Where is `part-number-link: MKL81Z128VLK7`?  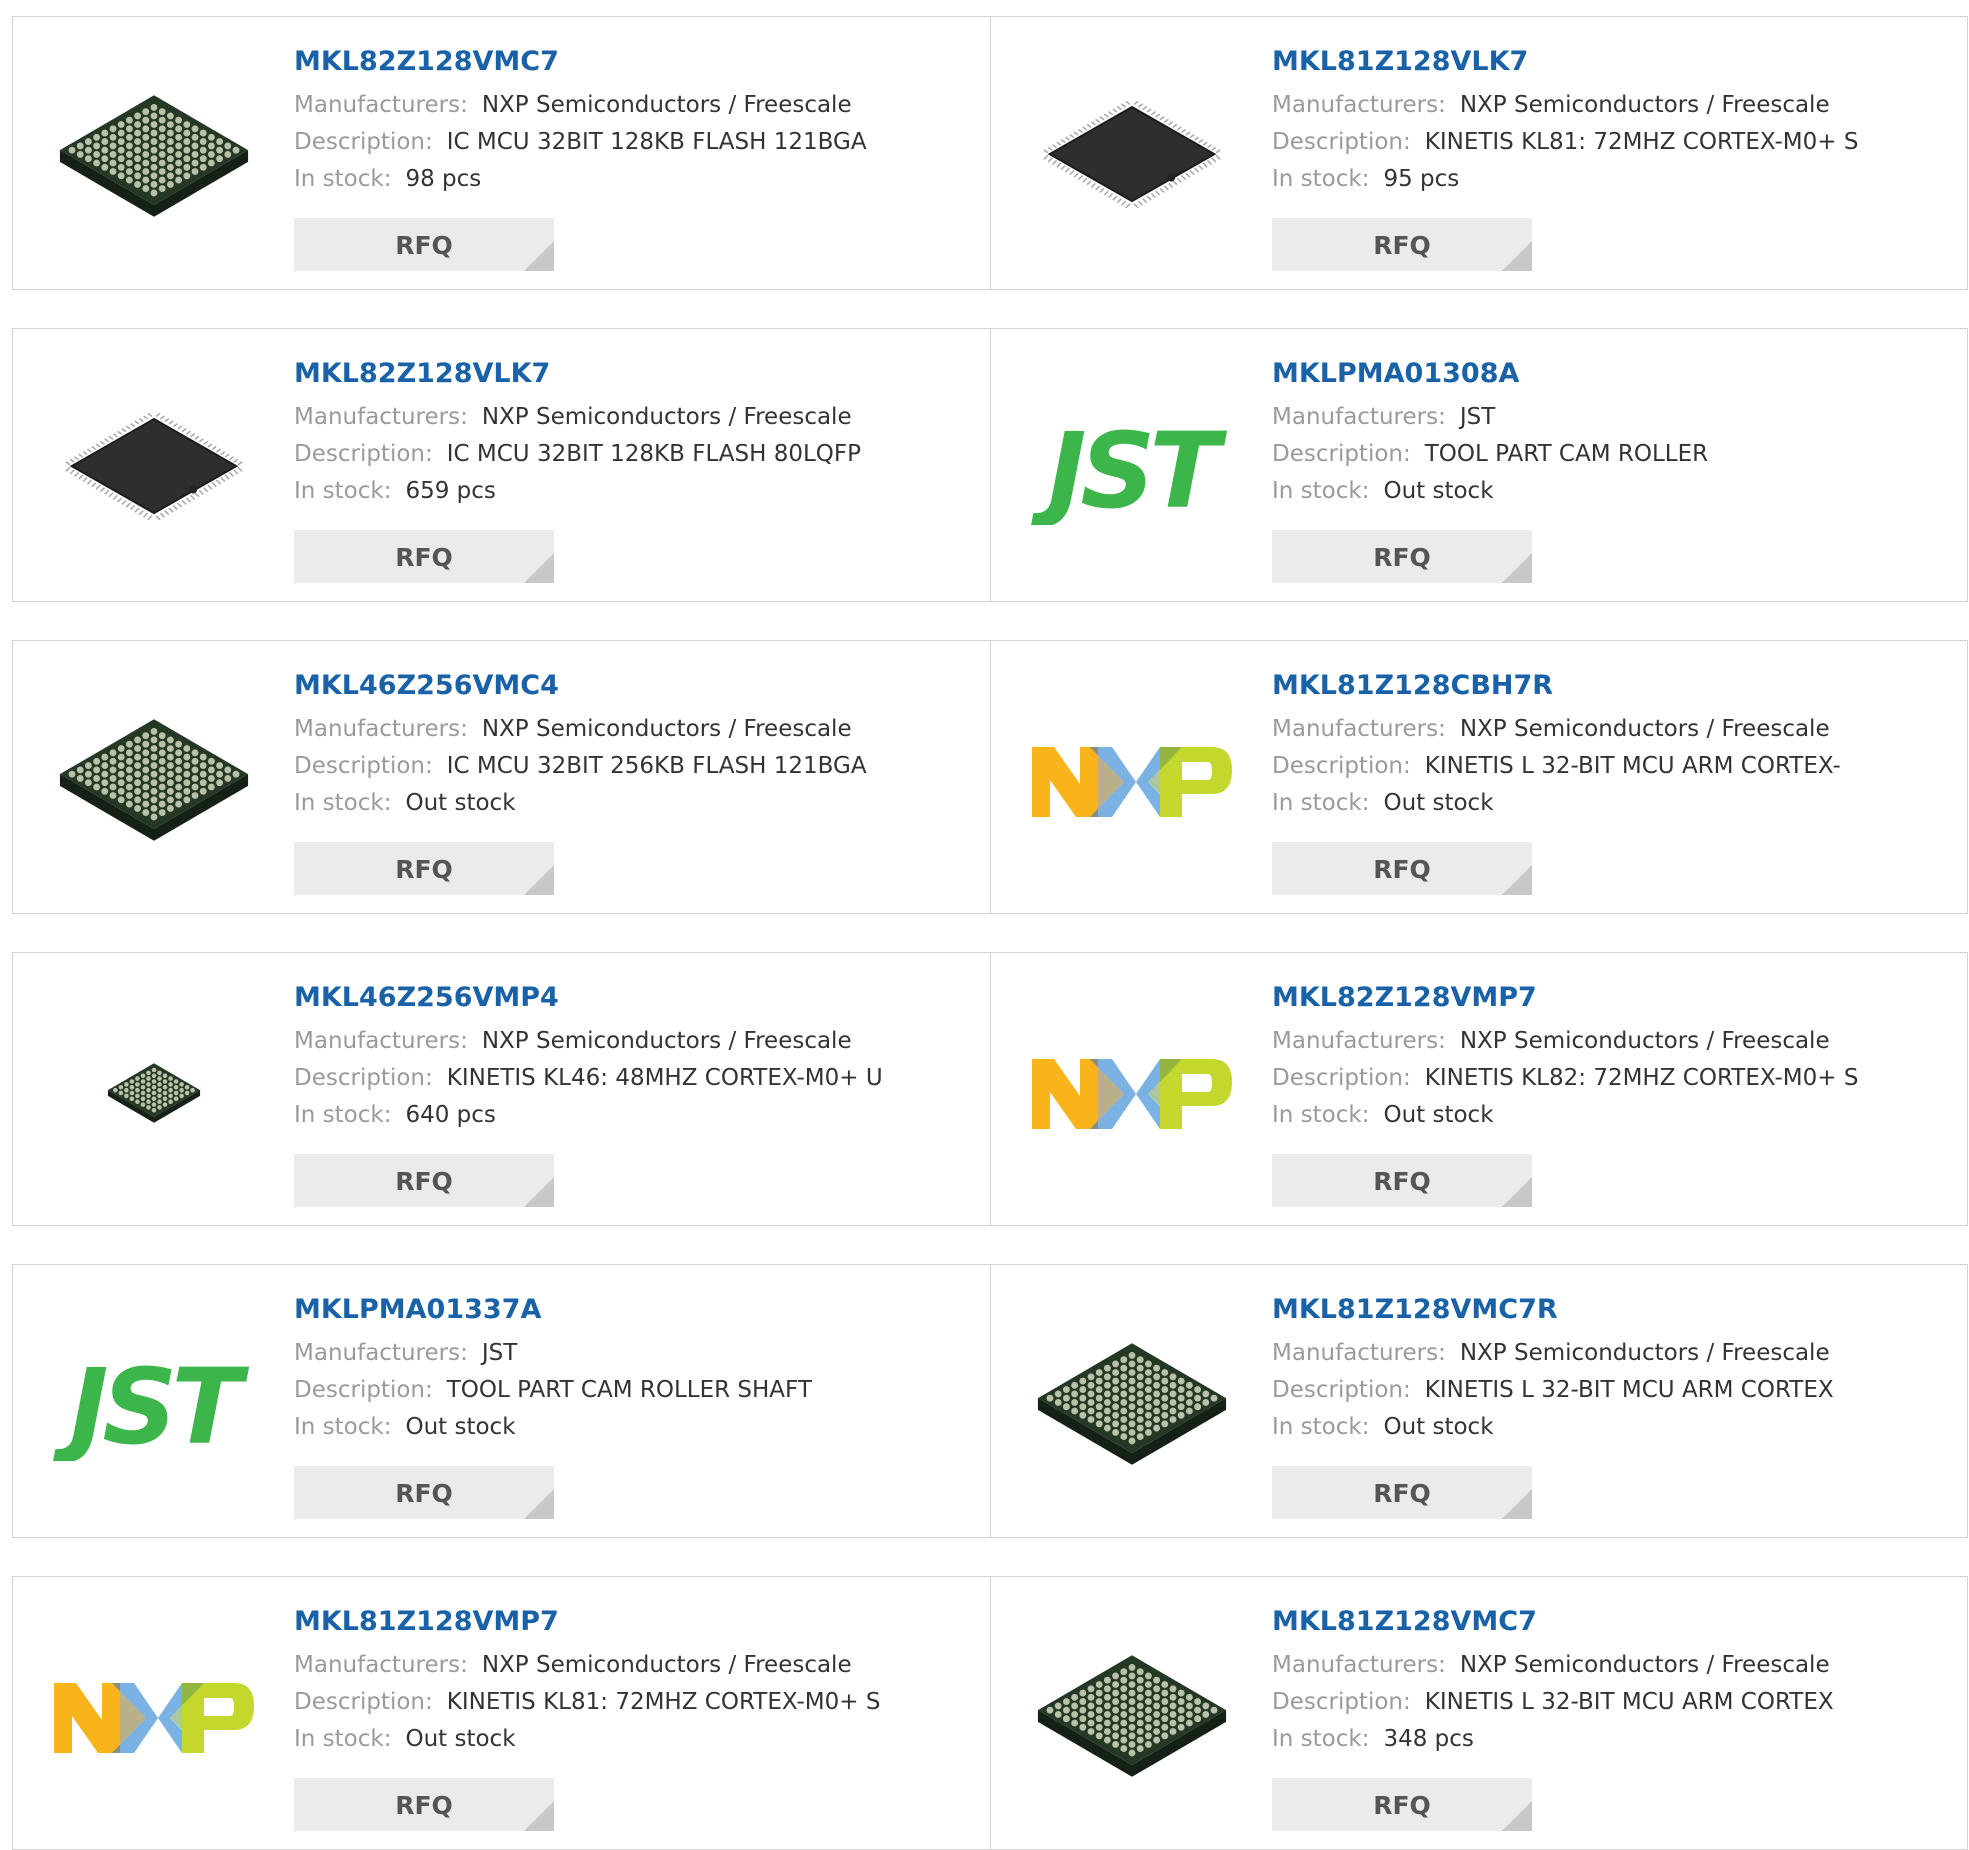
part-number-link: MKL81Z128VLK7 is located at coordinates (1609, 62).